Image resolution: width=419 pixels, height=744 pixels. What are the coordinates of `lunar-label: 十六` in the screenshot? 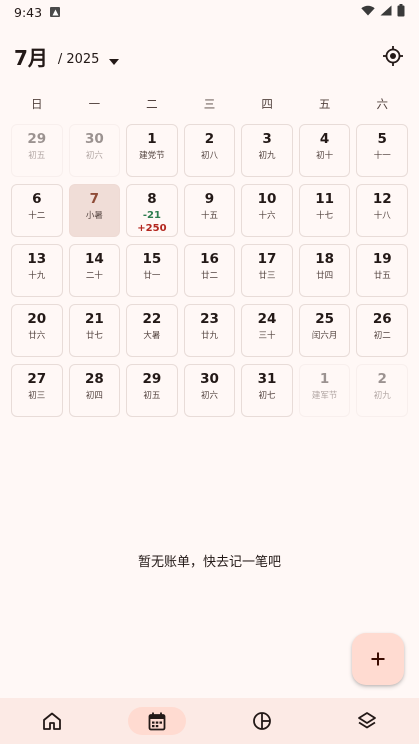 It's located at (267, 216).